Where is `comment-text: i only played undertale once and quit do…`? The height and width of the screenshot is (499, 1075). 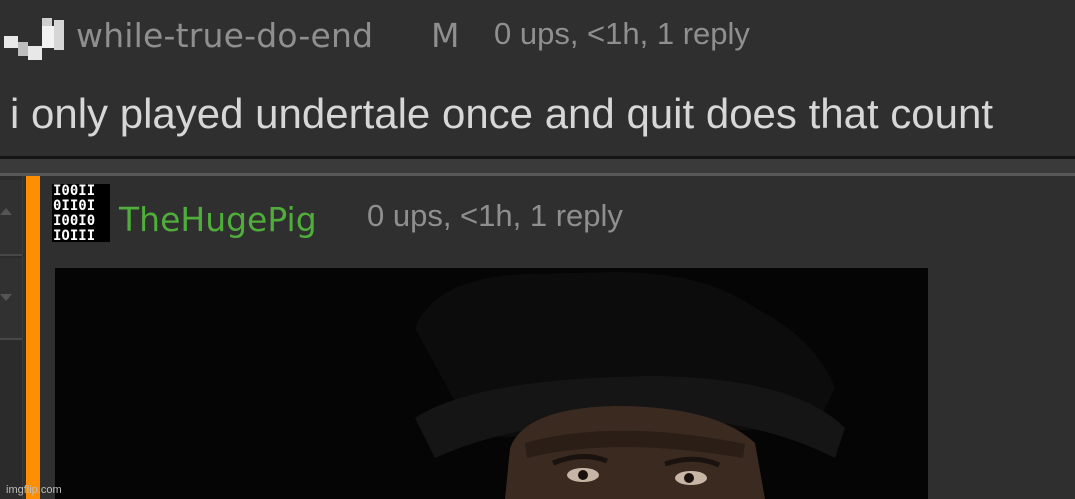
comment-text: i only played undertale once and quit do… is located at coordinates (502, 113).